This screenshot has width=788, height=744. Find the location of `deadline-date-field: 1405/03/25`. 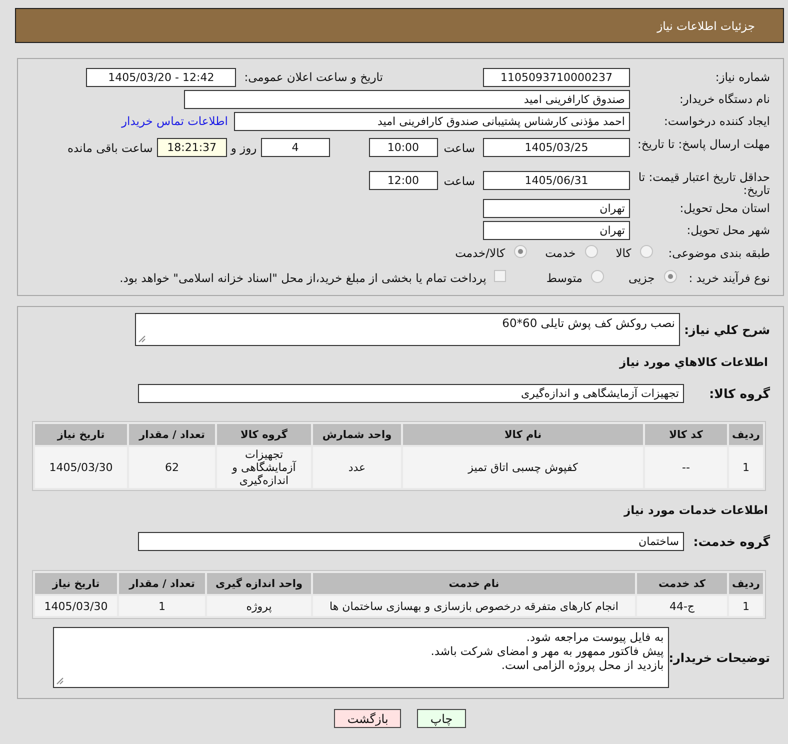

deadline-date-field: 1405/03/25 is located at coordinates (556, 147).